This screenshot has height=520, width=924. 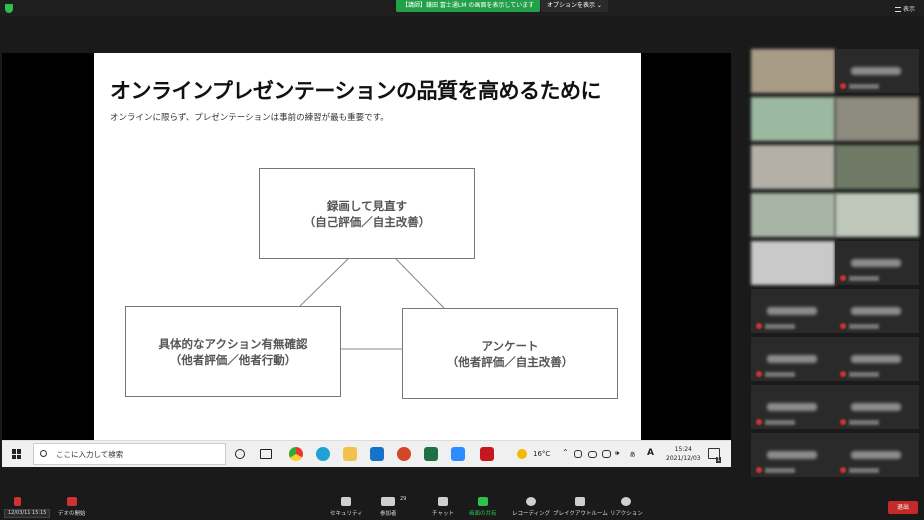 I want to click on box-survey-title: アンケート, so click(x=510, y=345).